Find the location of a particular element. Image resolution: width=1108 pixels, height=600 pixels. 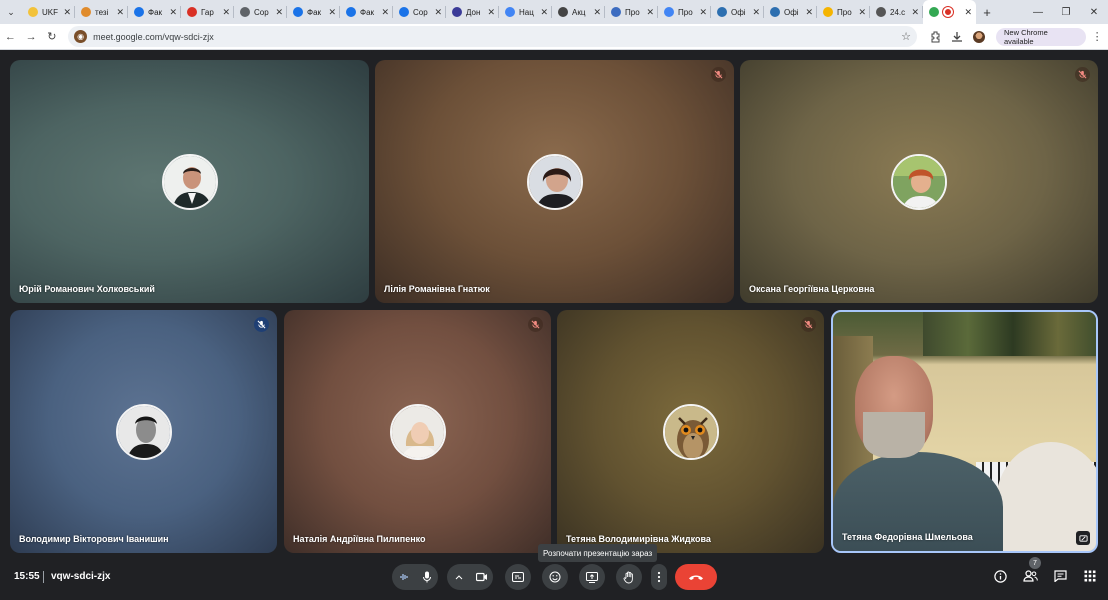

tab-title: Про is located at coordinates (685, 12).